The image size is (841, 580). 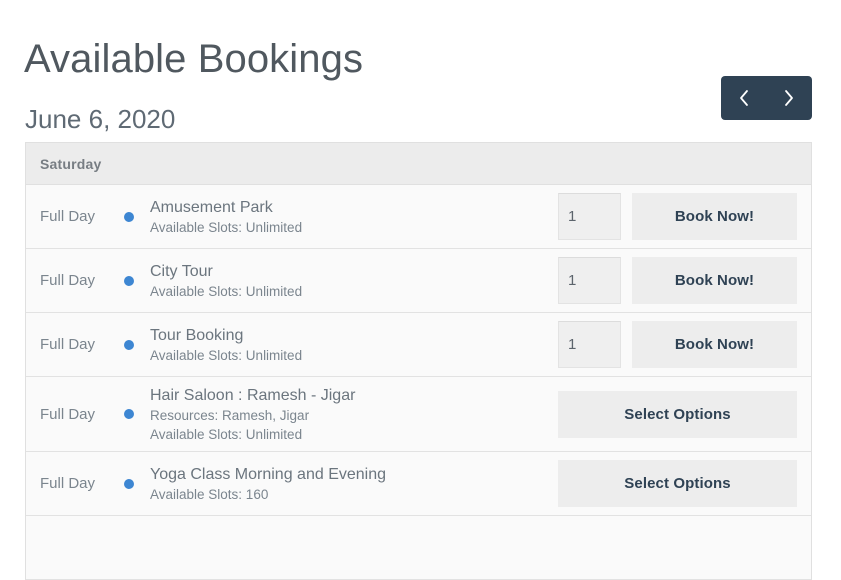 I want to click on chevron-right-icon, so click(x=789, y=98).